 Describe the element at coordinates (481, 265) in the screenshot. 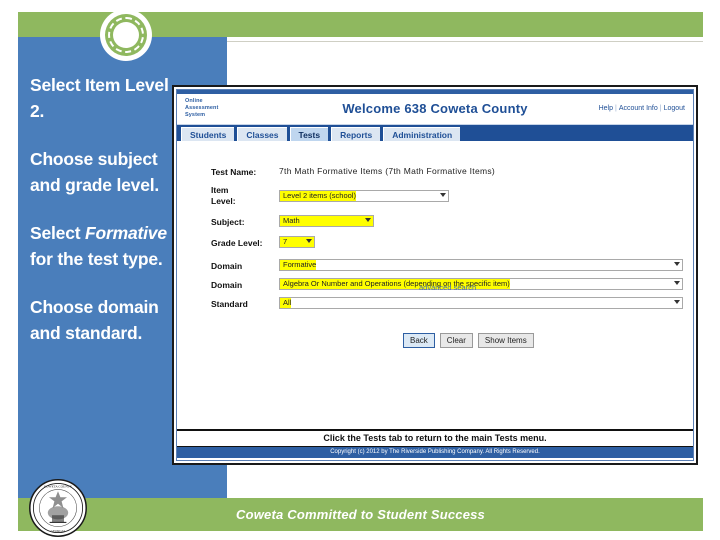

I see `domain-type-select: Formative` at that location.